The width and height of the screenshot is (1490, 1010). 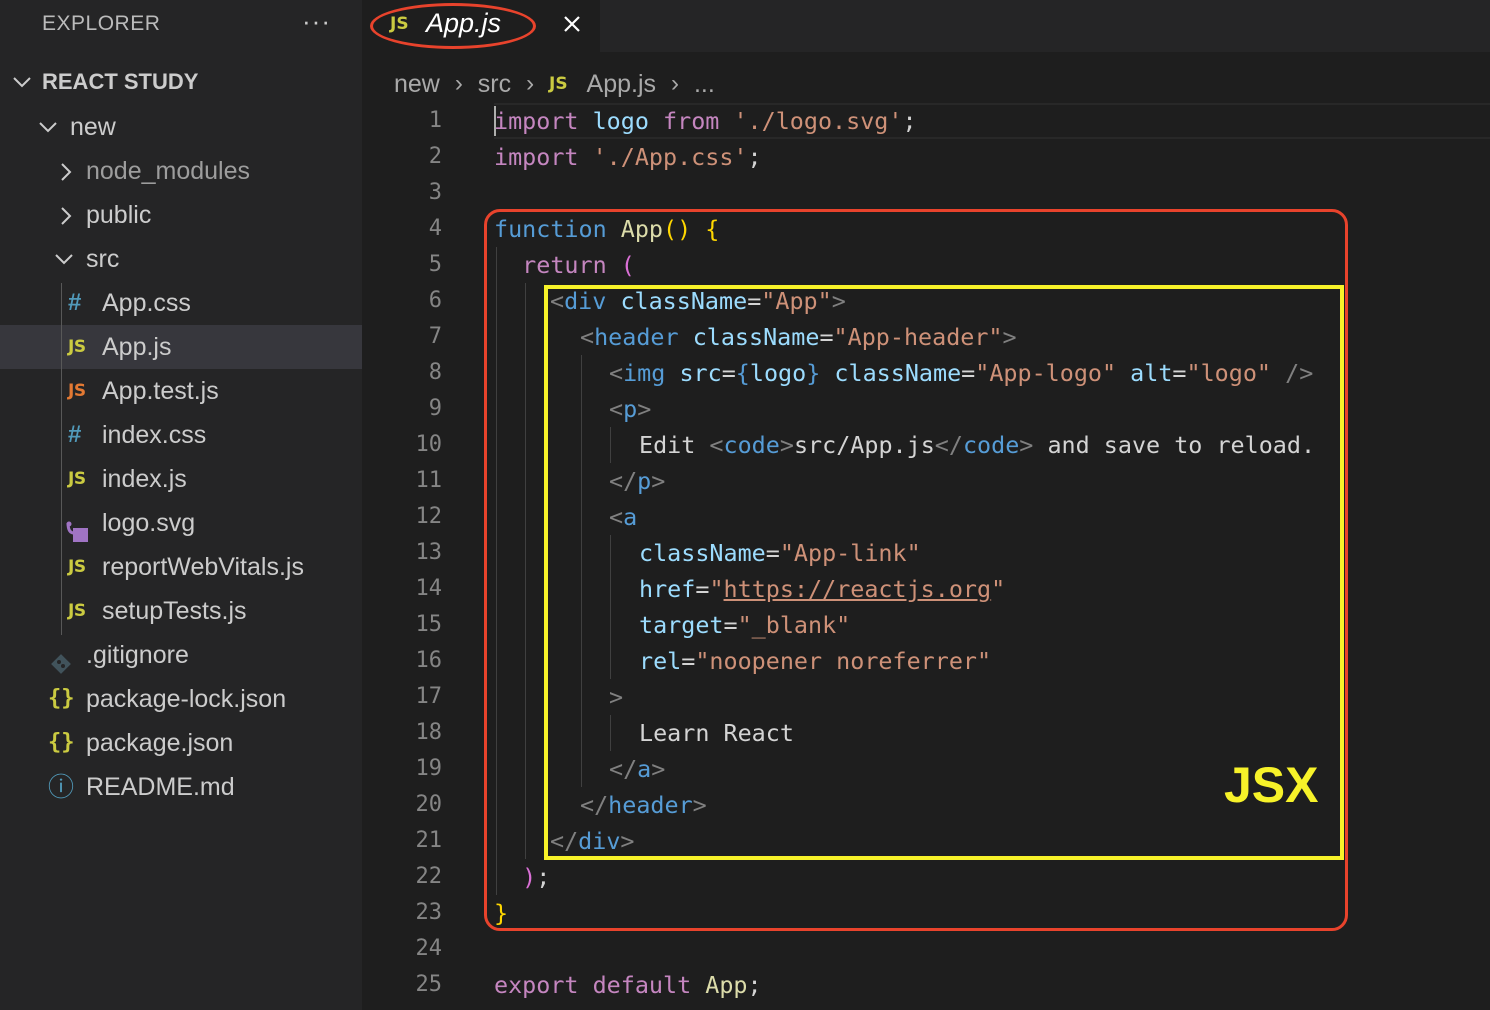 I want to click on line-number: 9, so click(x=435, y=408).